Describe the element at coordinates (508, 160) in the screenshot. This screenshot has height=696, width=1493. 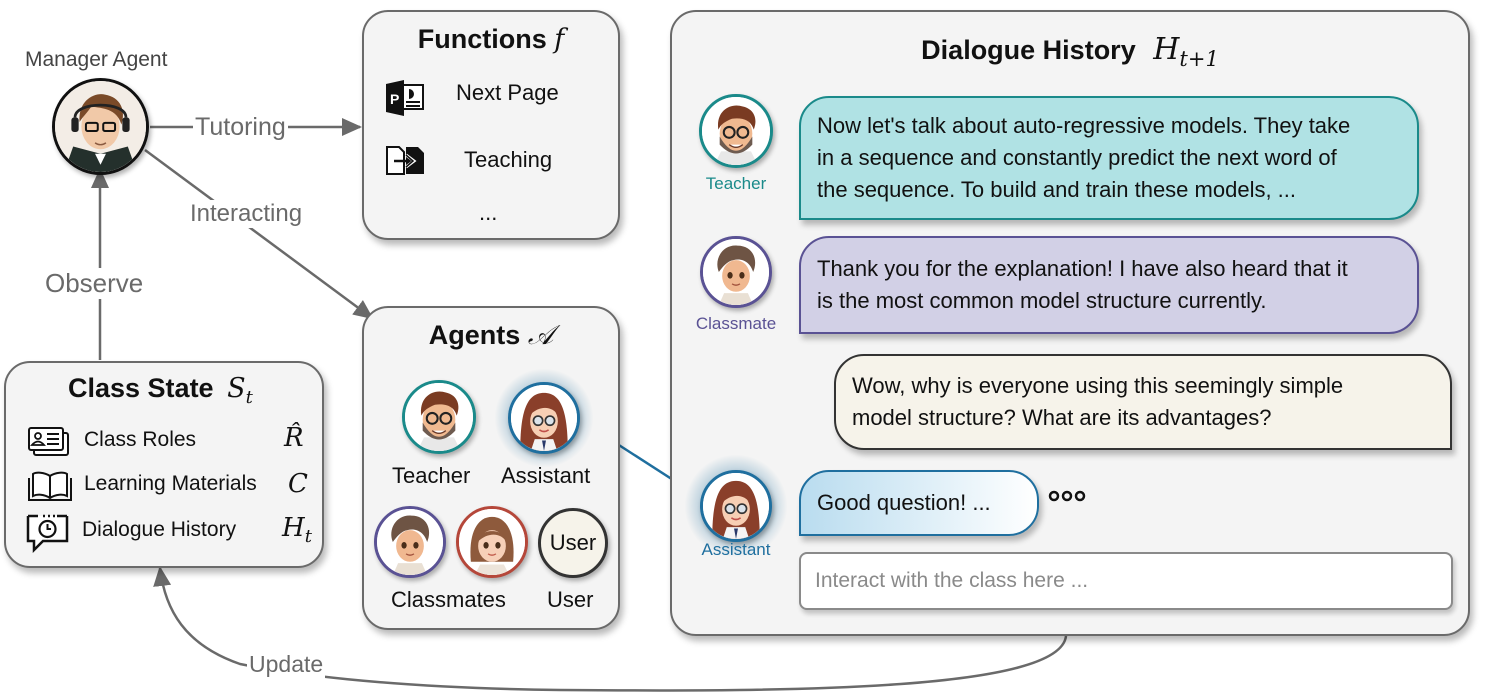
I see `function-teaching: Teaching` at that location.